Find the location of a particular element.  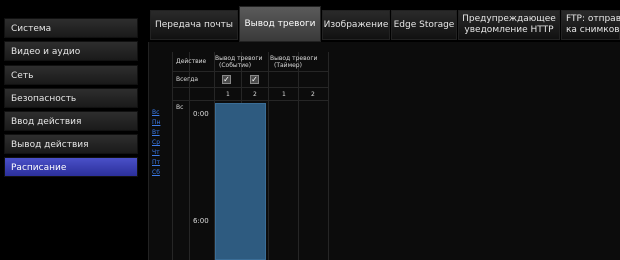

tab-image: Изображение is located at coordinates (356, 25).